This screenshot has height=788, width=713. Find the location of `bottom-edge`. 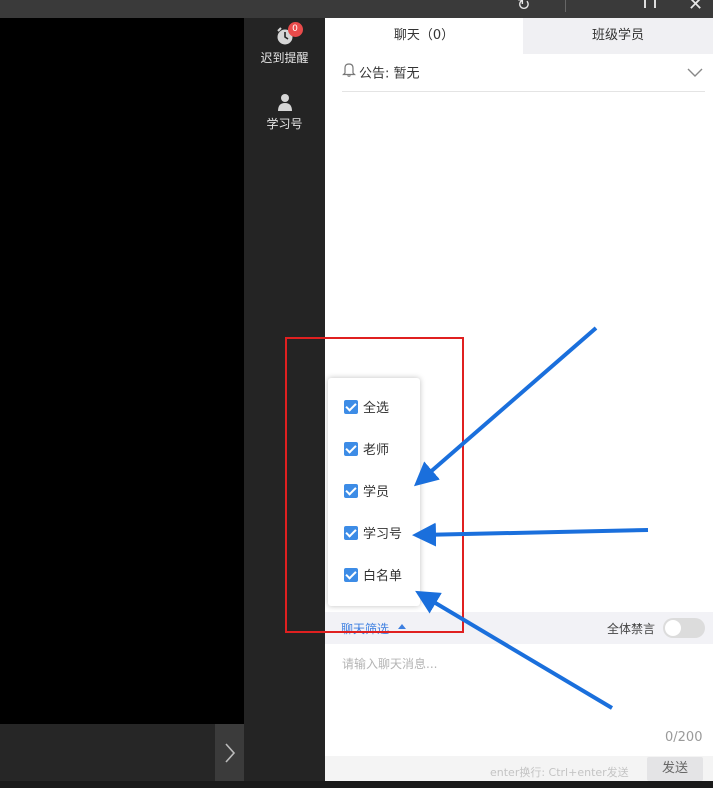

bottom-edge is located at coordinates (356, 784).